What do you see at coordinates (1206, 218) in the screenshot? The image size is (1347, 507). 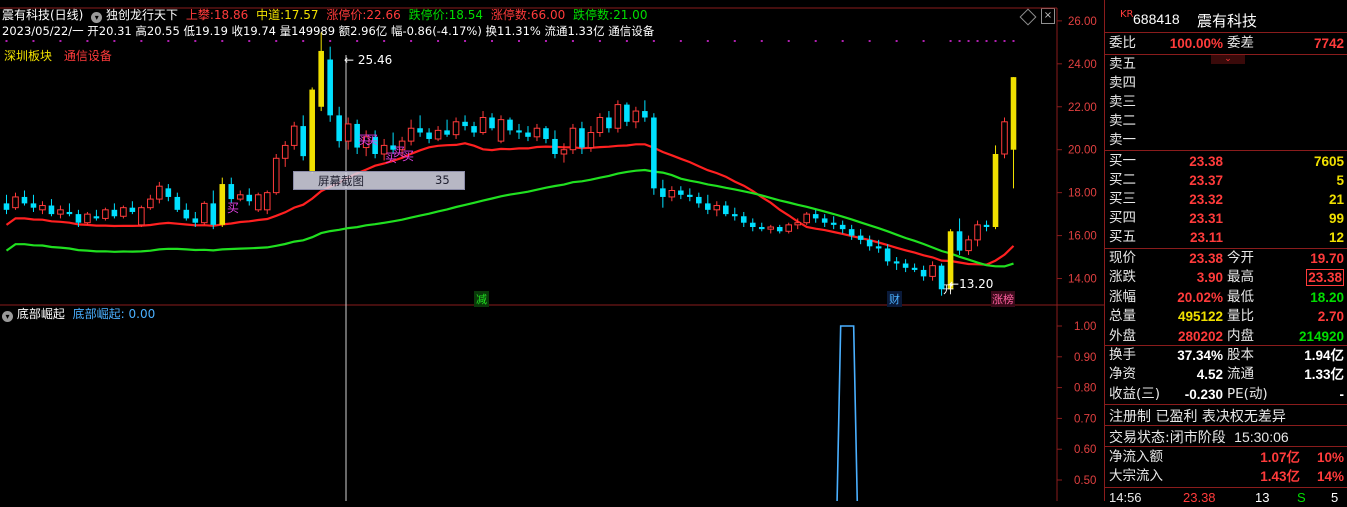 I see `bid-price: 23.31` at bounding box center [1206, 218].